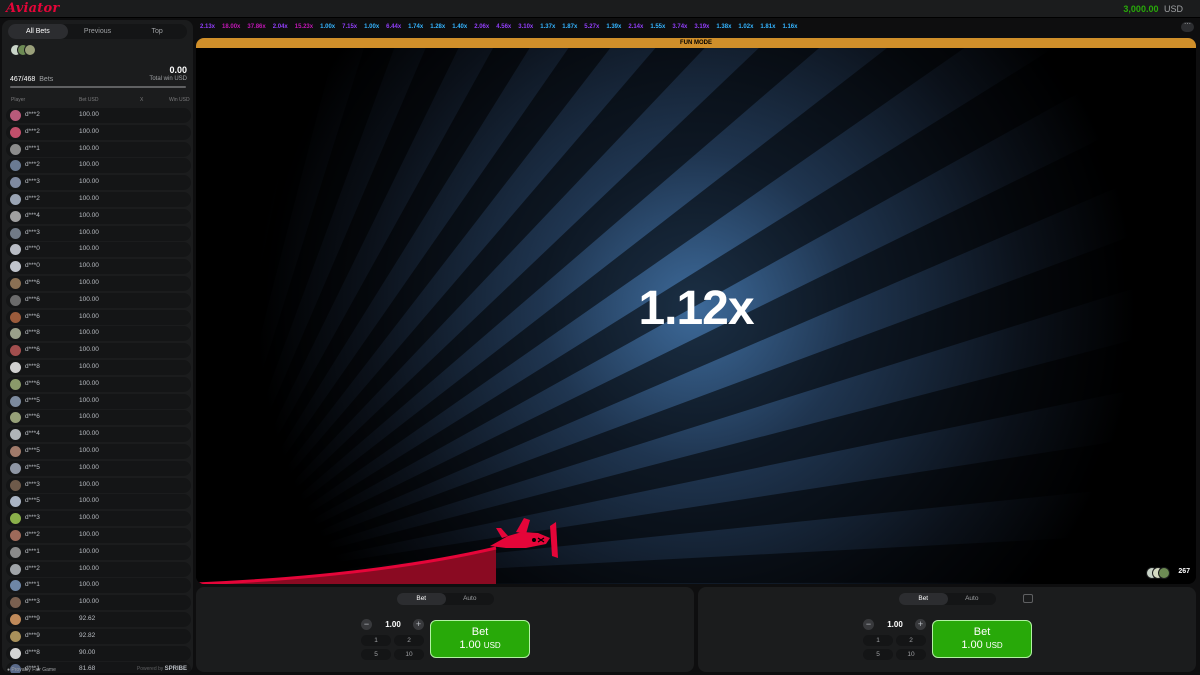 The width and height of the screenshot is (1200, 675). Describe the element at coordinates (525, 27) in the screenshot. I see `history-multiplier: 3.10x` at that location.